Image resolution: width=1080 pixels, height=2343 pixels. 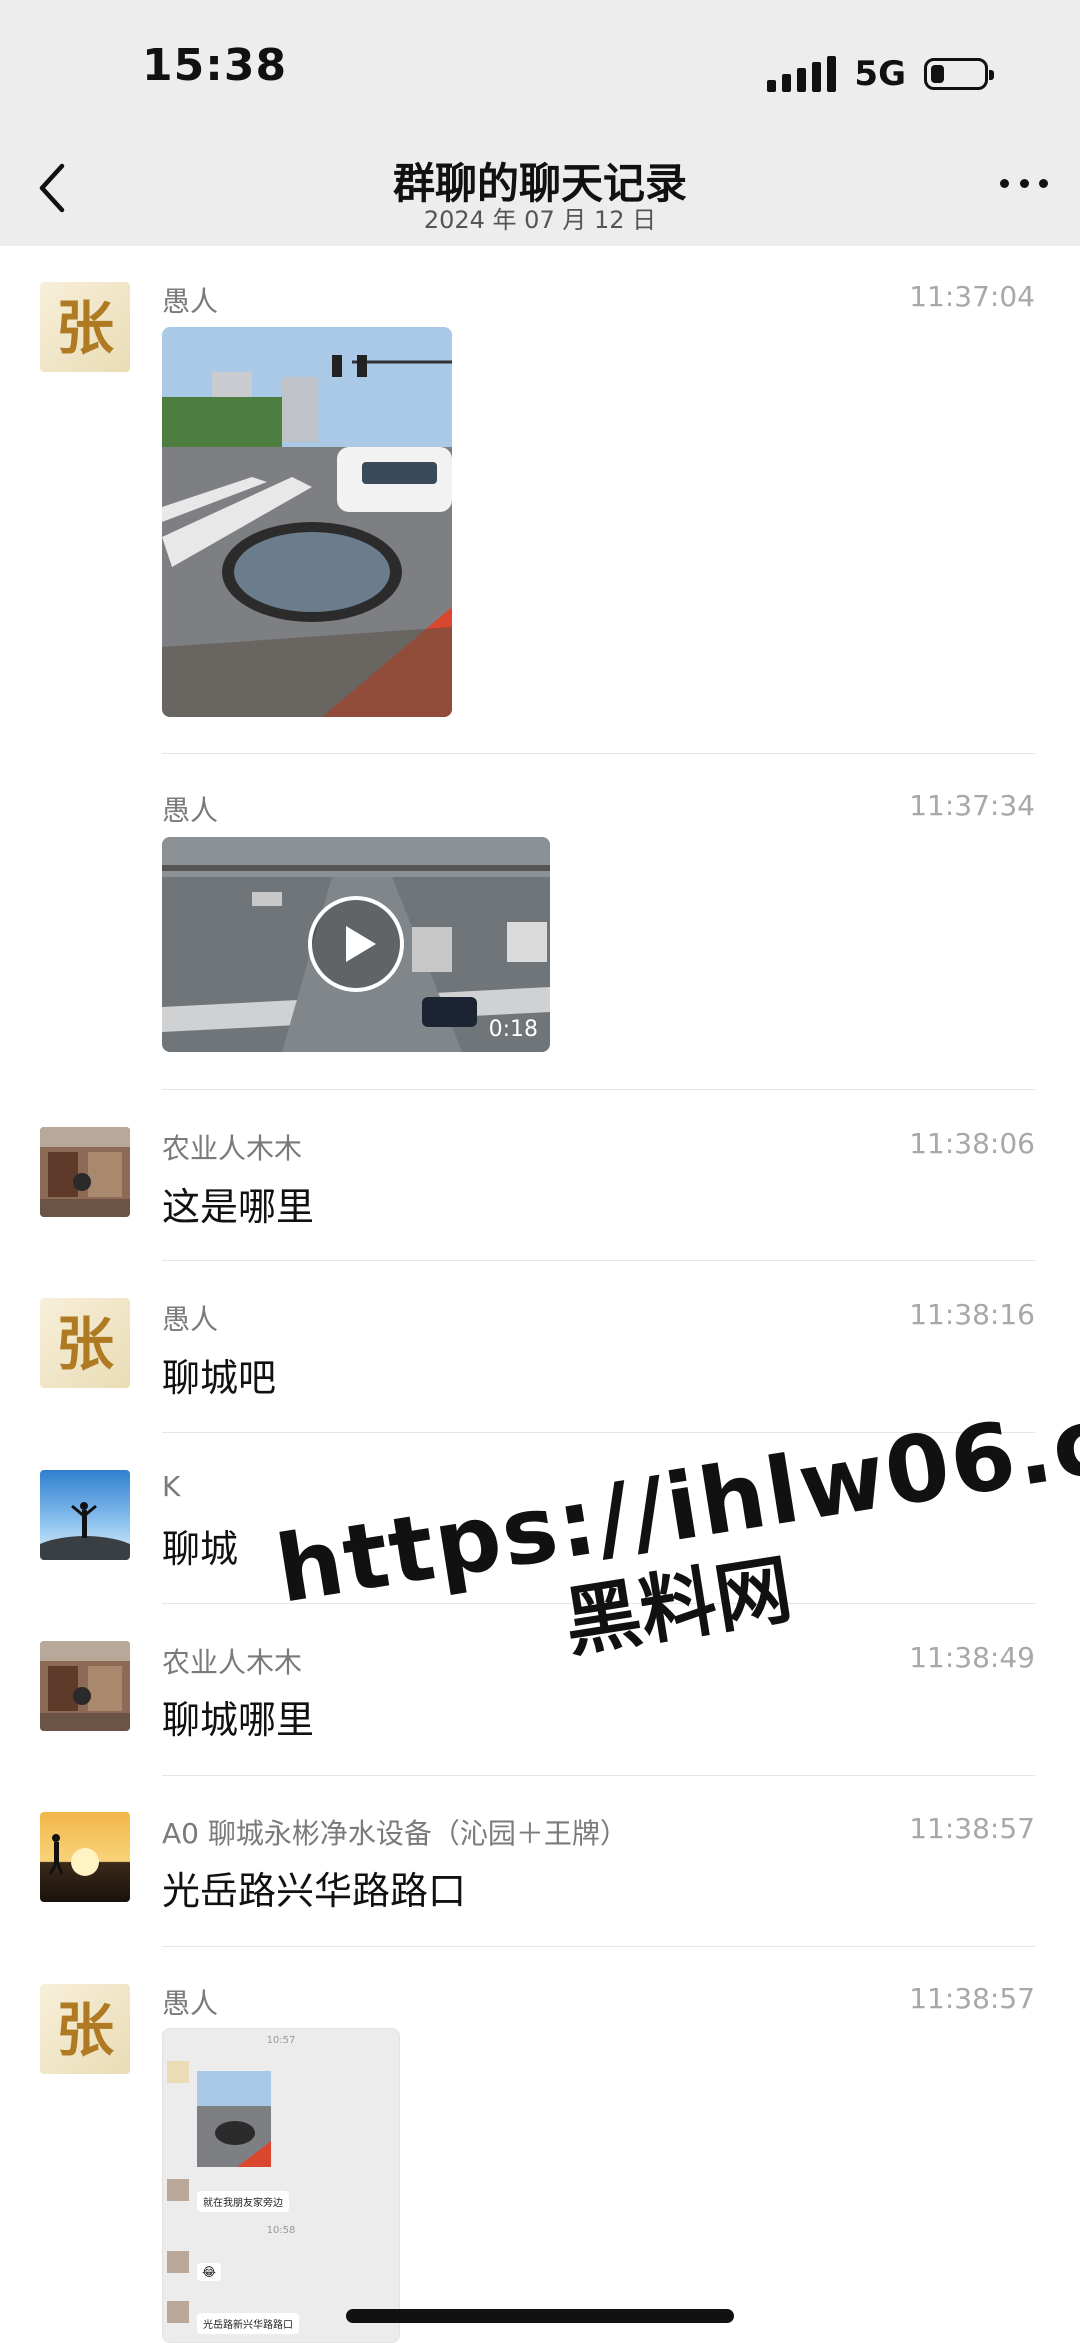 I want to click on sunset-hiker-avatar-icon, so click(x=85, y=1857).